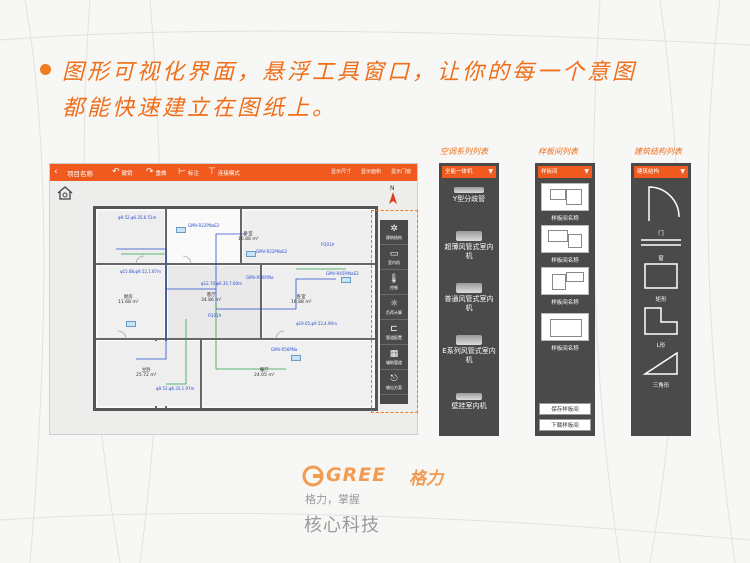 This screenshot has height=563, width=750. What do you see at coordinates (661, 248) in the screenshot?
I see `shape-window: 窗` at bounding box center [661, 248].